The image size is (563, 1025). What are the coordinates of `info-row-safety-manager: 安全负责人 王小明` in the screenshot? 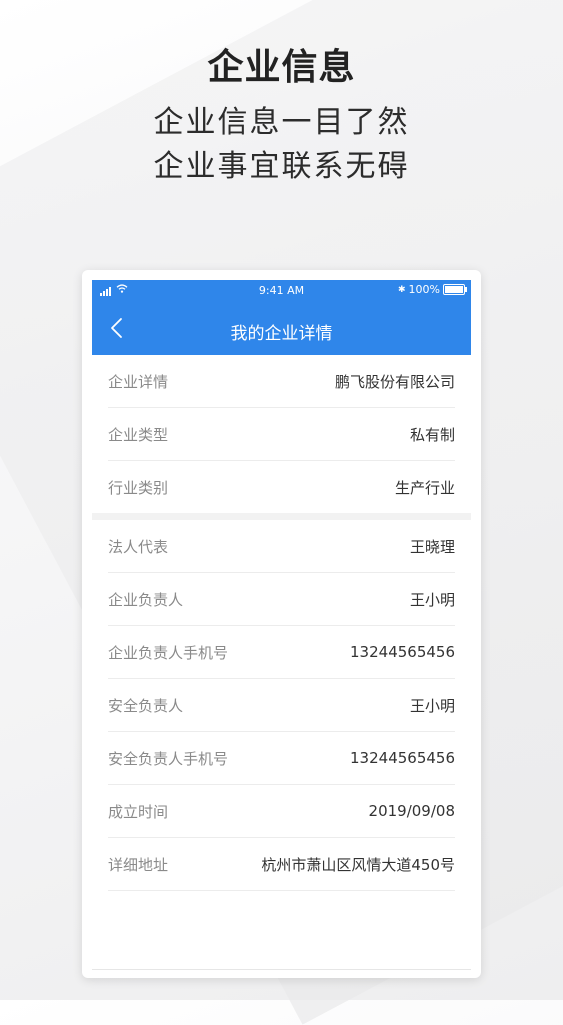 It's located at (281, 705).